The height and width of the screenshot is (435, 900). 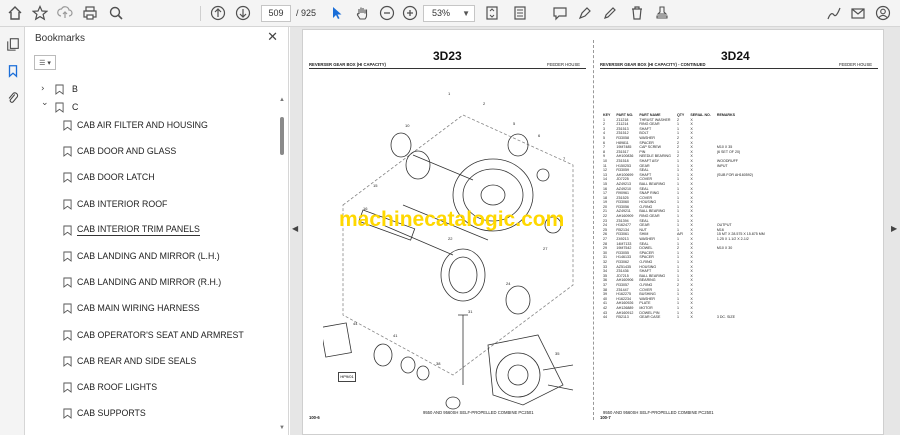 I want to click on table-cell: R52113, so click(x=622, y=317).